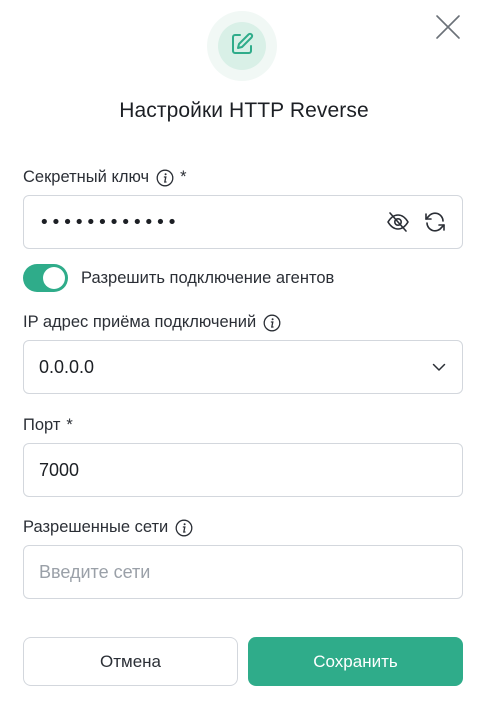  I want to click on port-label: Порт *, so click(48, 425).